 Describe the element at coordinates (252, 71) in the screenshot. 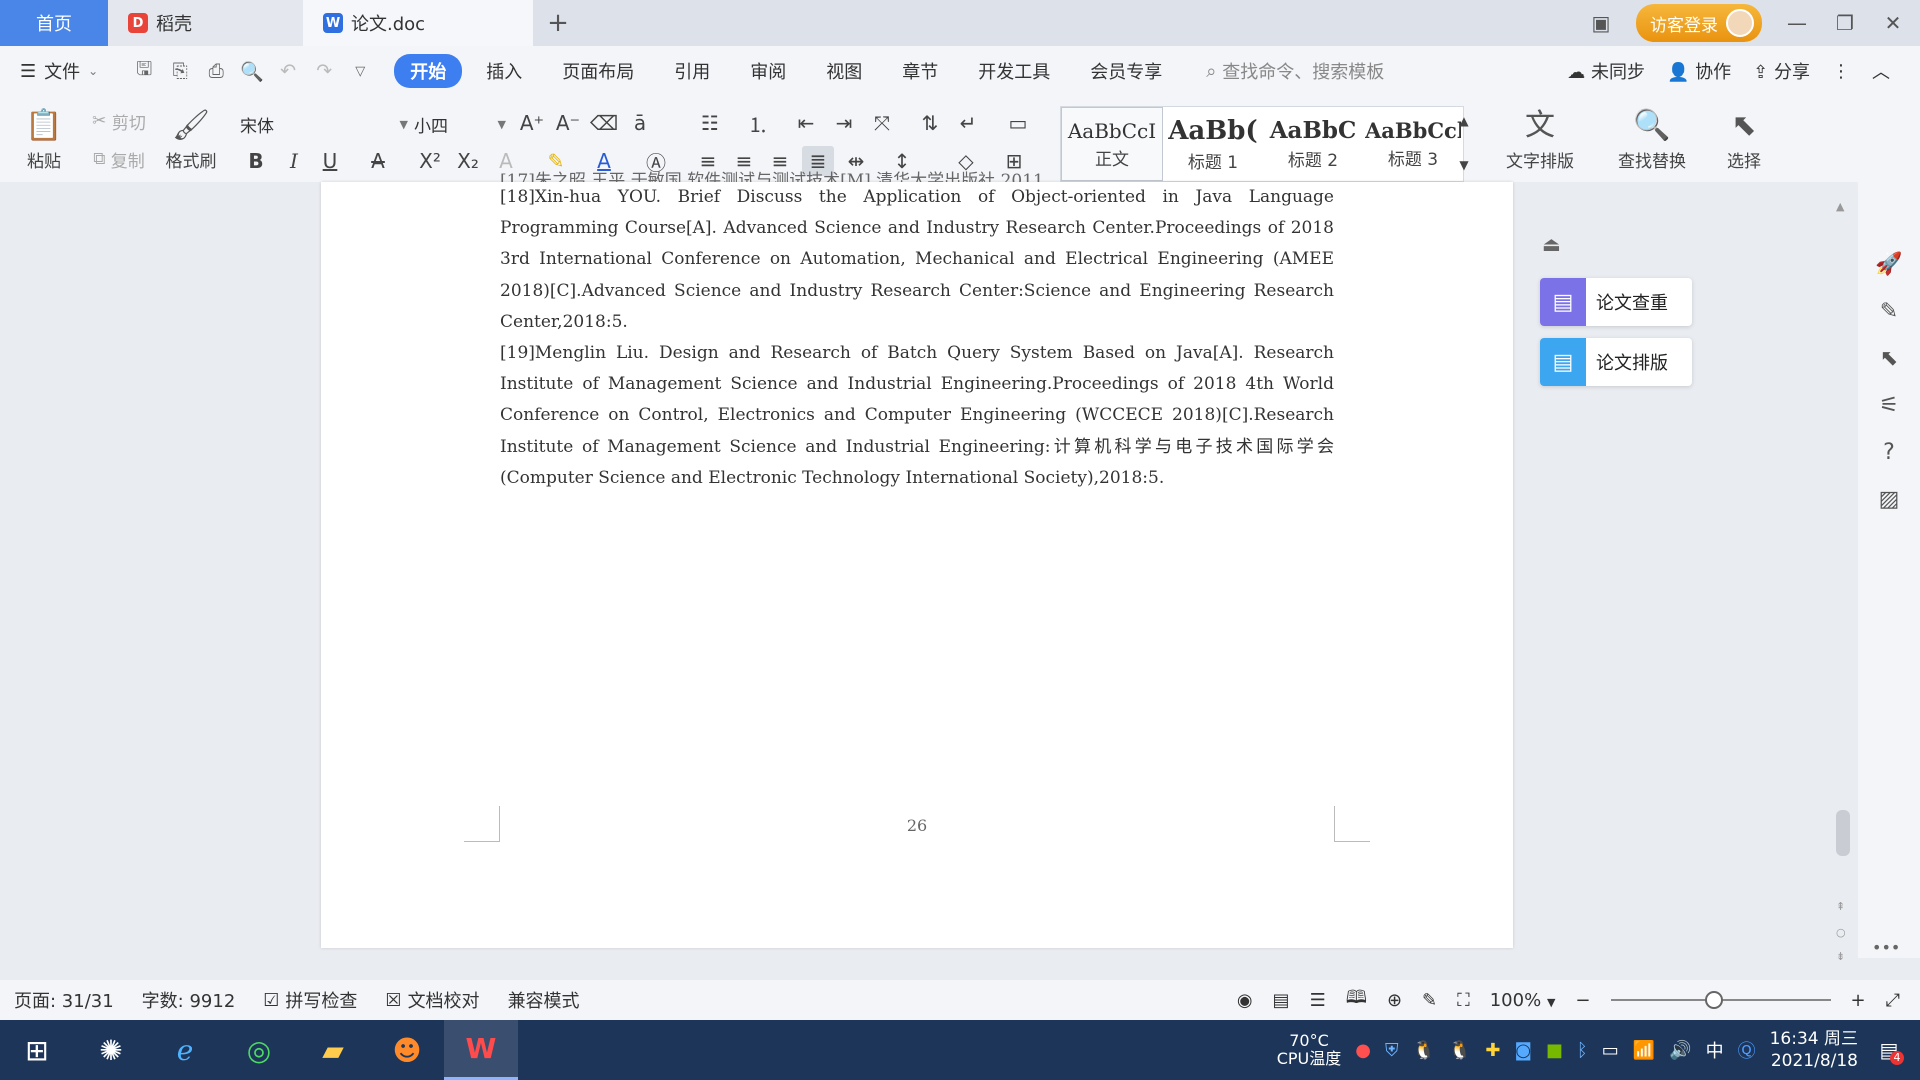

I see `print-preview-icon: 🔍` at that location.